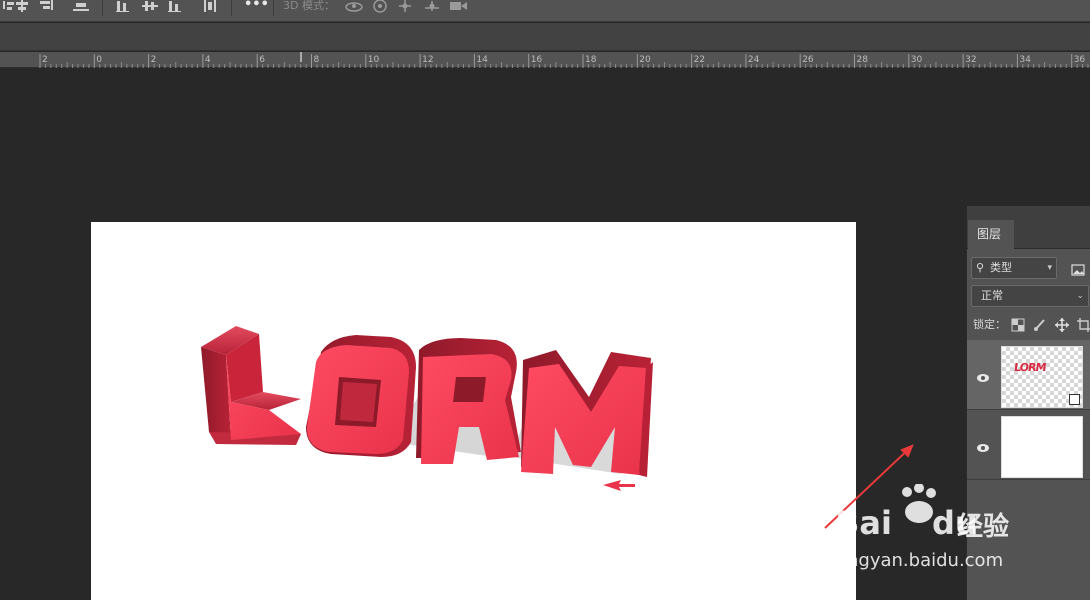 The width and height of the screenshot is (1090, 600). Describe the element at coordinates (917, 60) in the screenshot. I see `ruler-label: 30` at that location.